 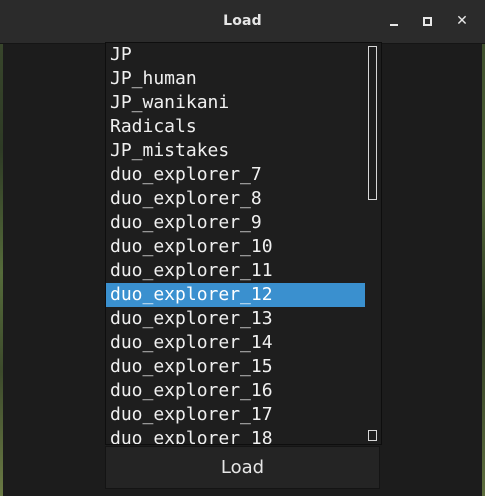 I want to click on scrollbar-end-button, so click(x=372, y=435).